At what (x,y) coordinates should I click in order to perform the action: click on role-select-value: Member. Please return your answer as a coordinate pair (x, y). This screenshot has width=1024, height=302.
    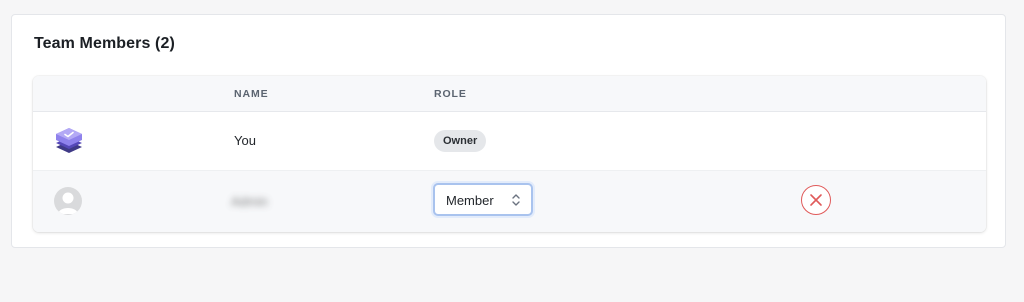
    Looking at the image, I should click on (470, 200).